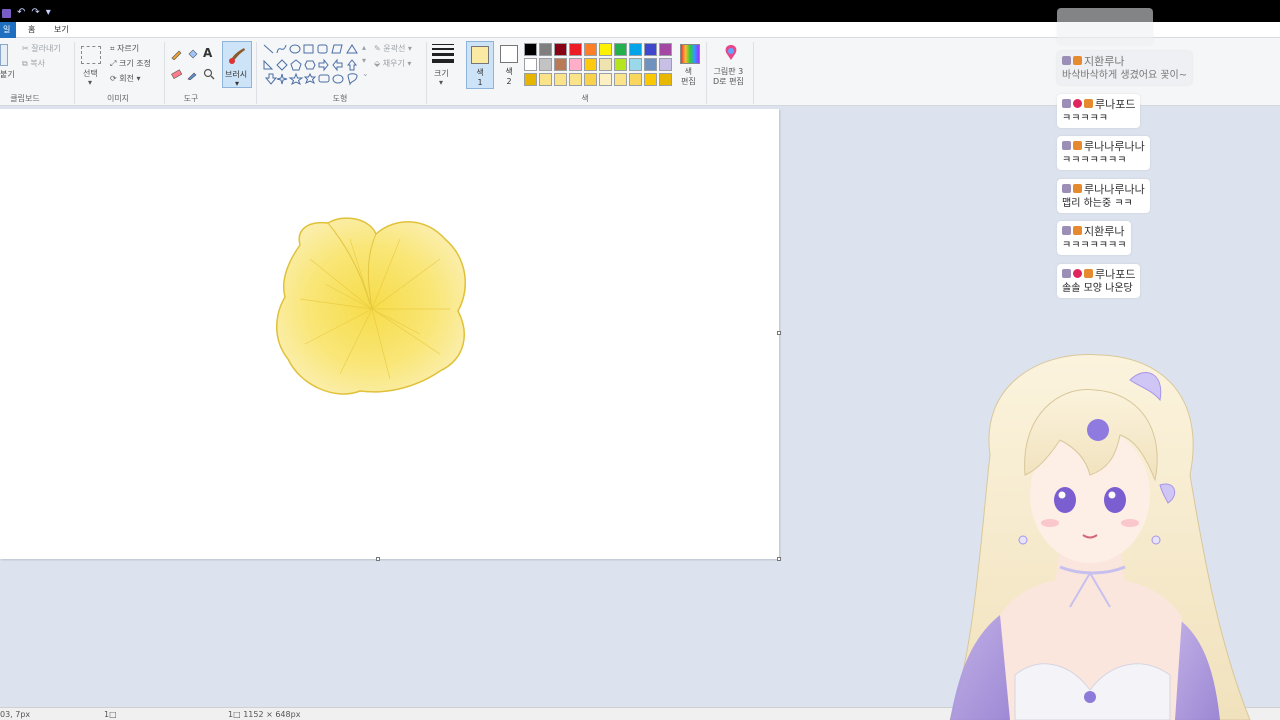 The image size is (1280, 720). Describe the element at coordinates (371, 306) in the screenshot. I see `flower-drawing` at that location.